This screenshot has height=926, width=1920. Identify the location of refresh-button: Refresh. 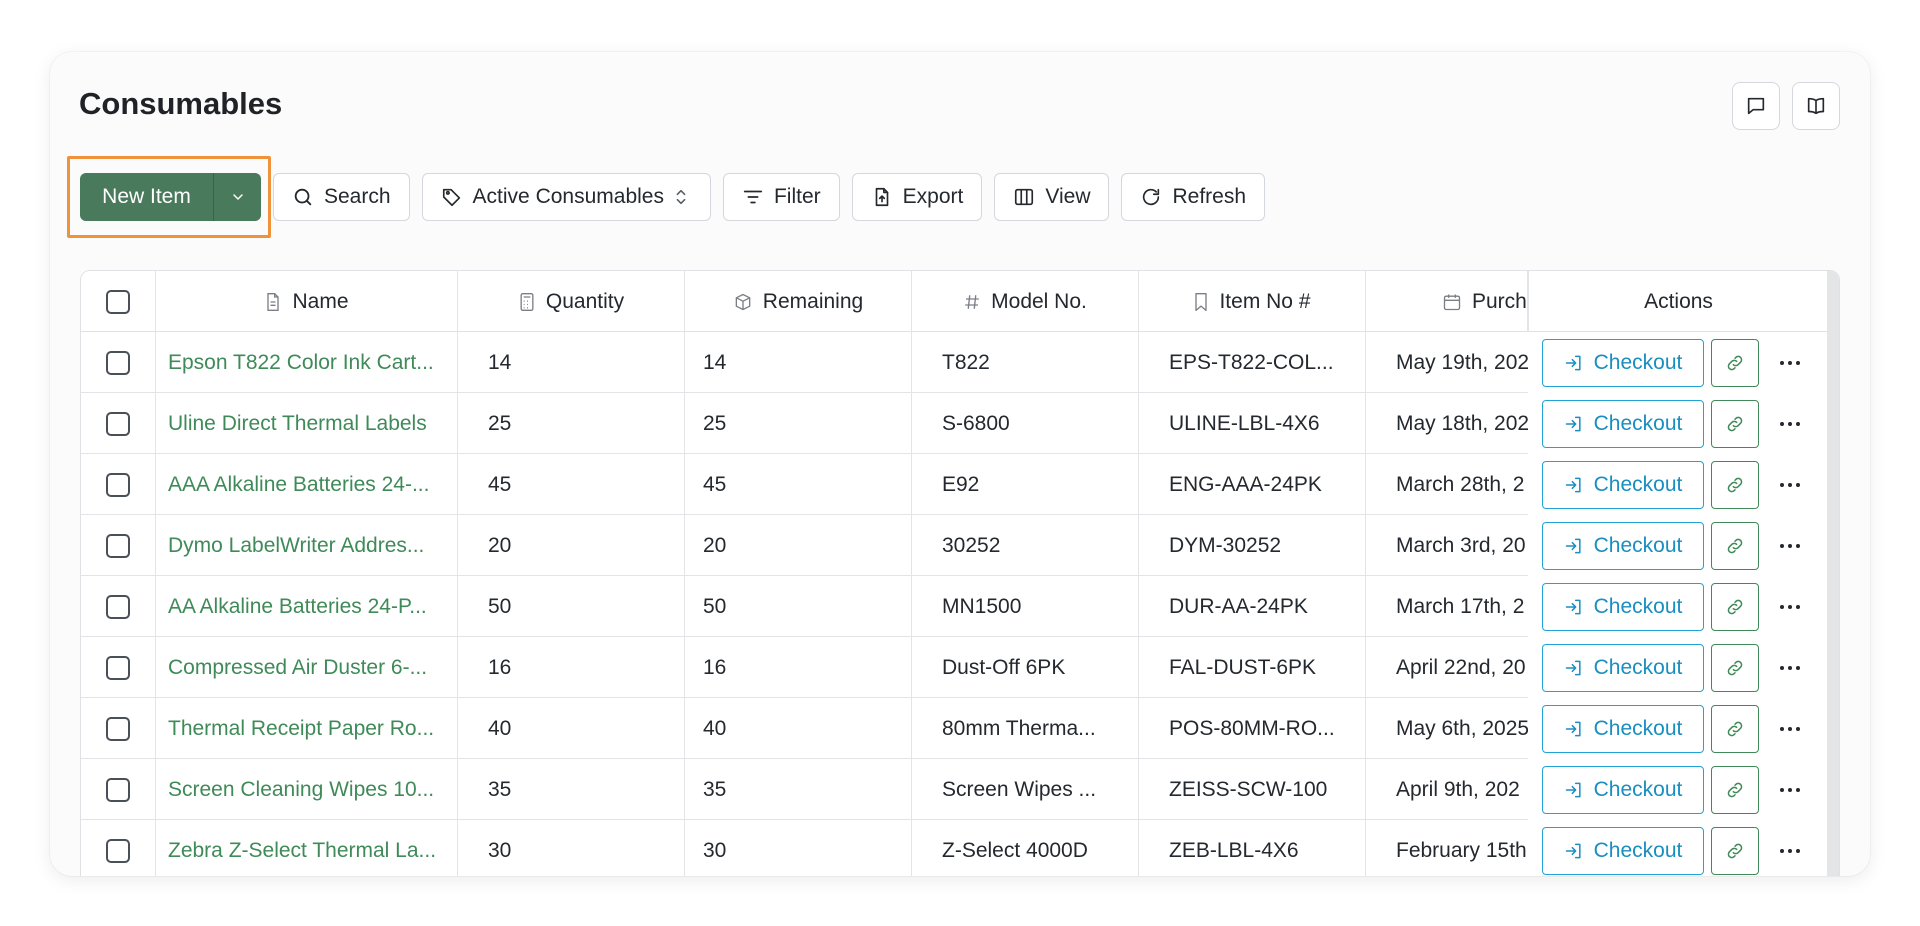
(1193, 197).